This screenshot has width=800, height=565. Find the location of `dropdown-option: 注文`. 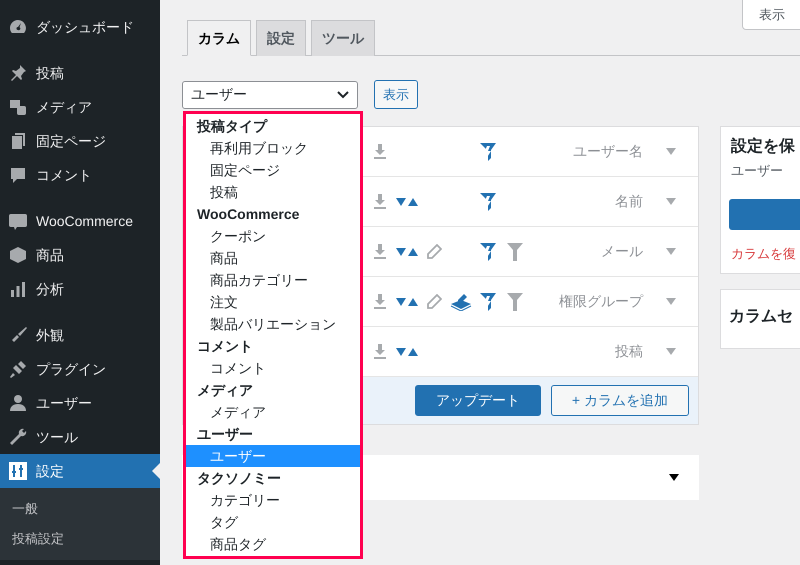

dropdown-option: 注文 is located at coordinates (273, 301).